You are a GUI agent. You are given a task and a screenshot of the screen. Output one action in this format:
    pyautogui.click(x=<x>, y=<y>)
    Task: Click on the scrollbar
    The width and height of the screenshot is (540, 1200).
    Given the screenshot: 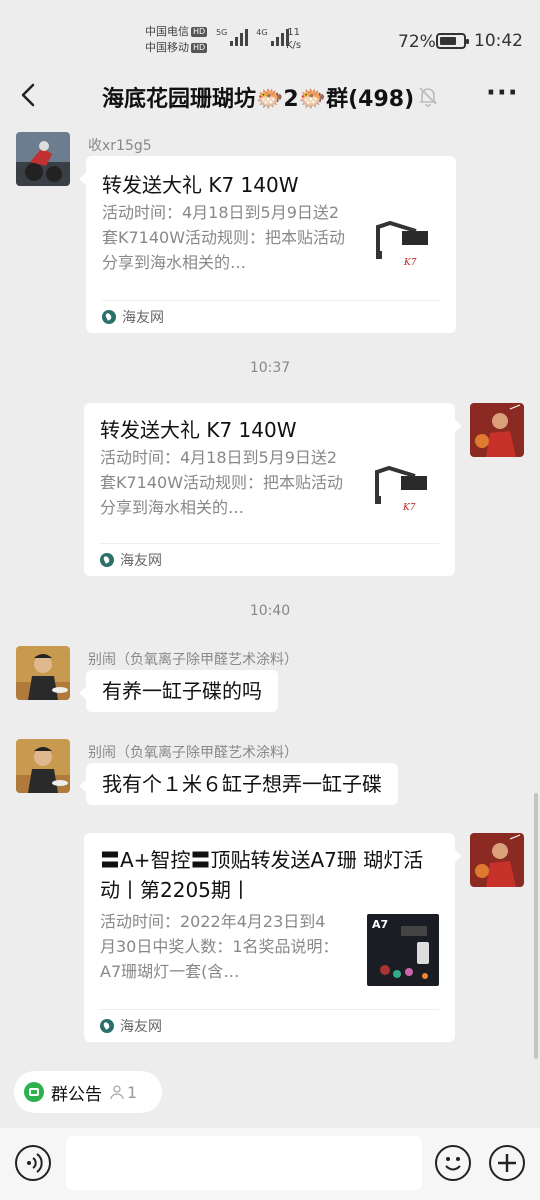 What is the action you would take?
    pyautogui.click(x=536, y=926)
    